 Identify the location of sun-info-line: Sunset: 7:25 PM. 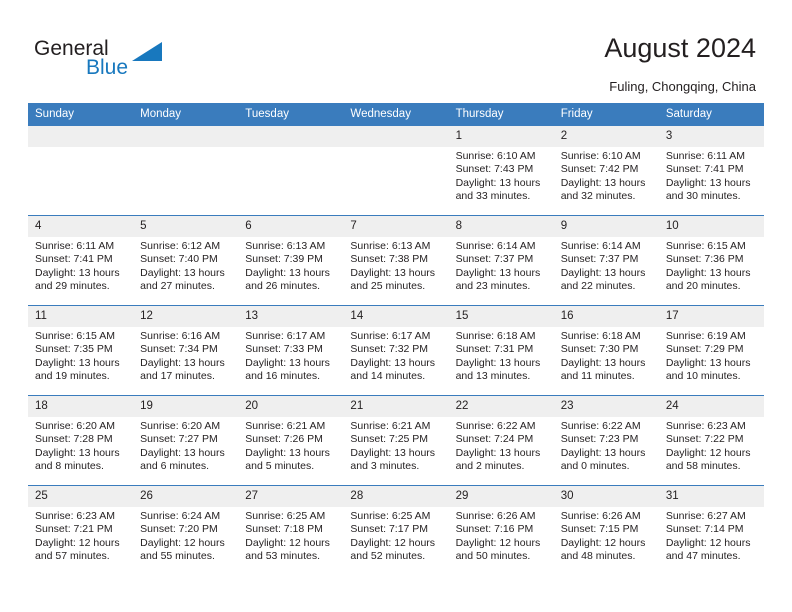
(389, 439).